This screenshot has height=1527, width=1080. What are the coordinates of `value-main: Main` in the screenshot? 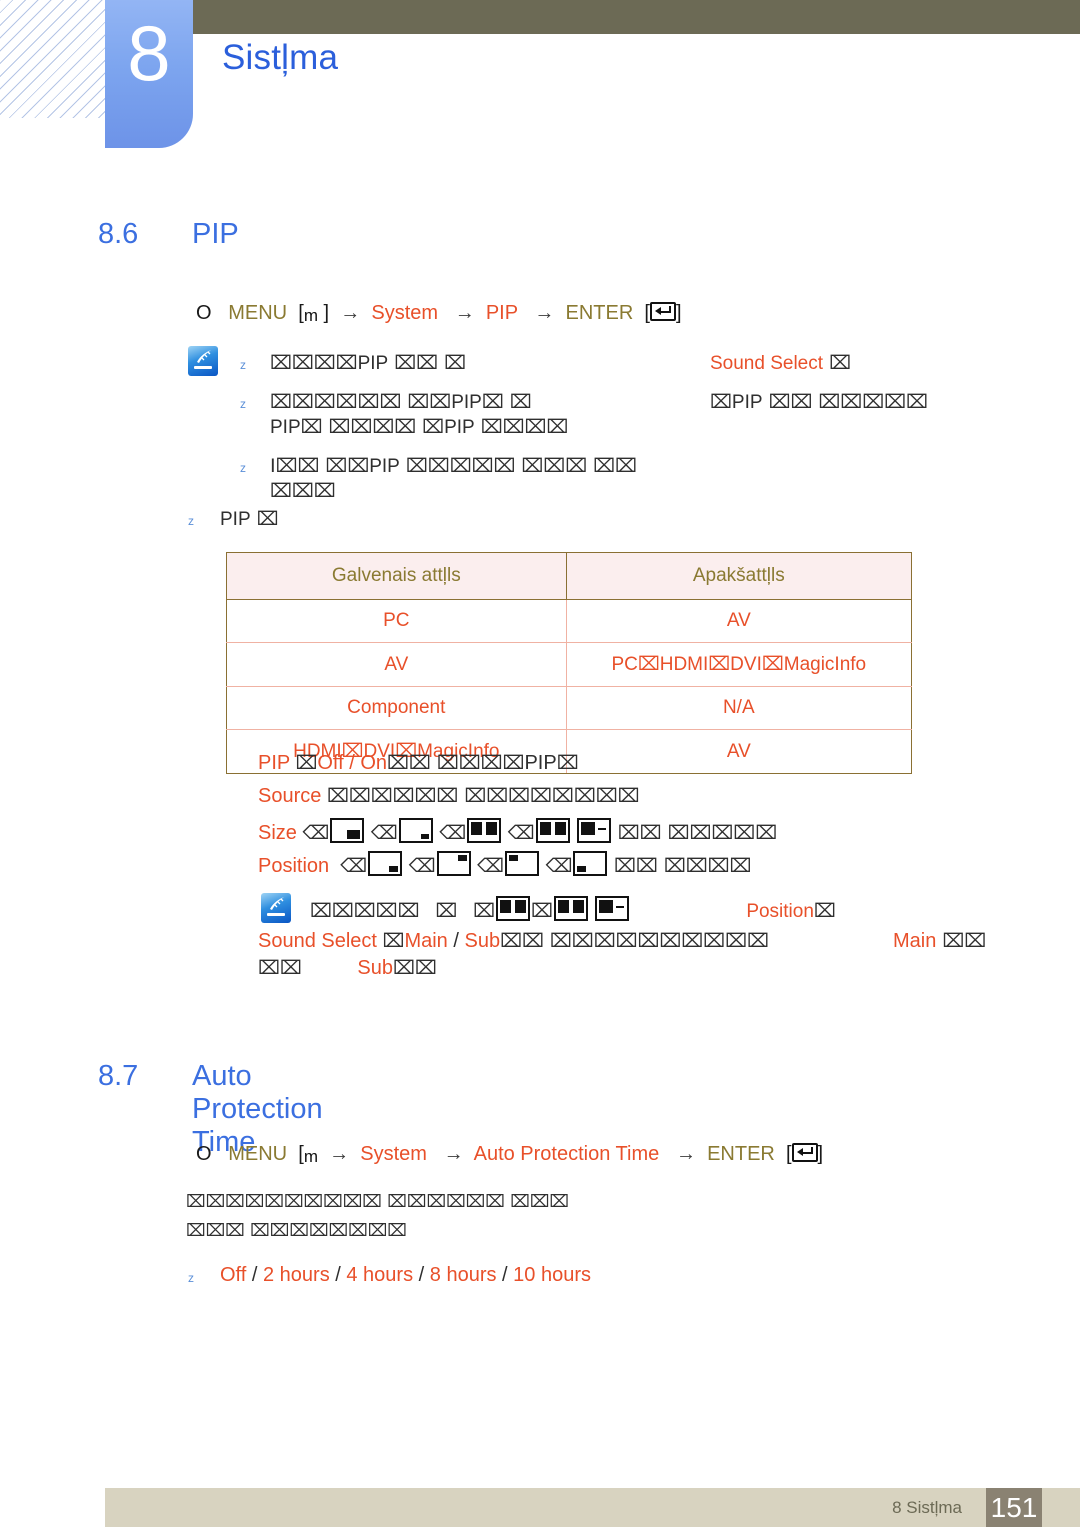 It's located at (426, 941).